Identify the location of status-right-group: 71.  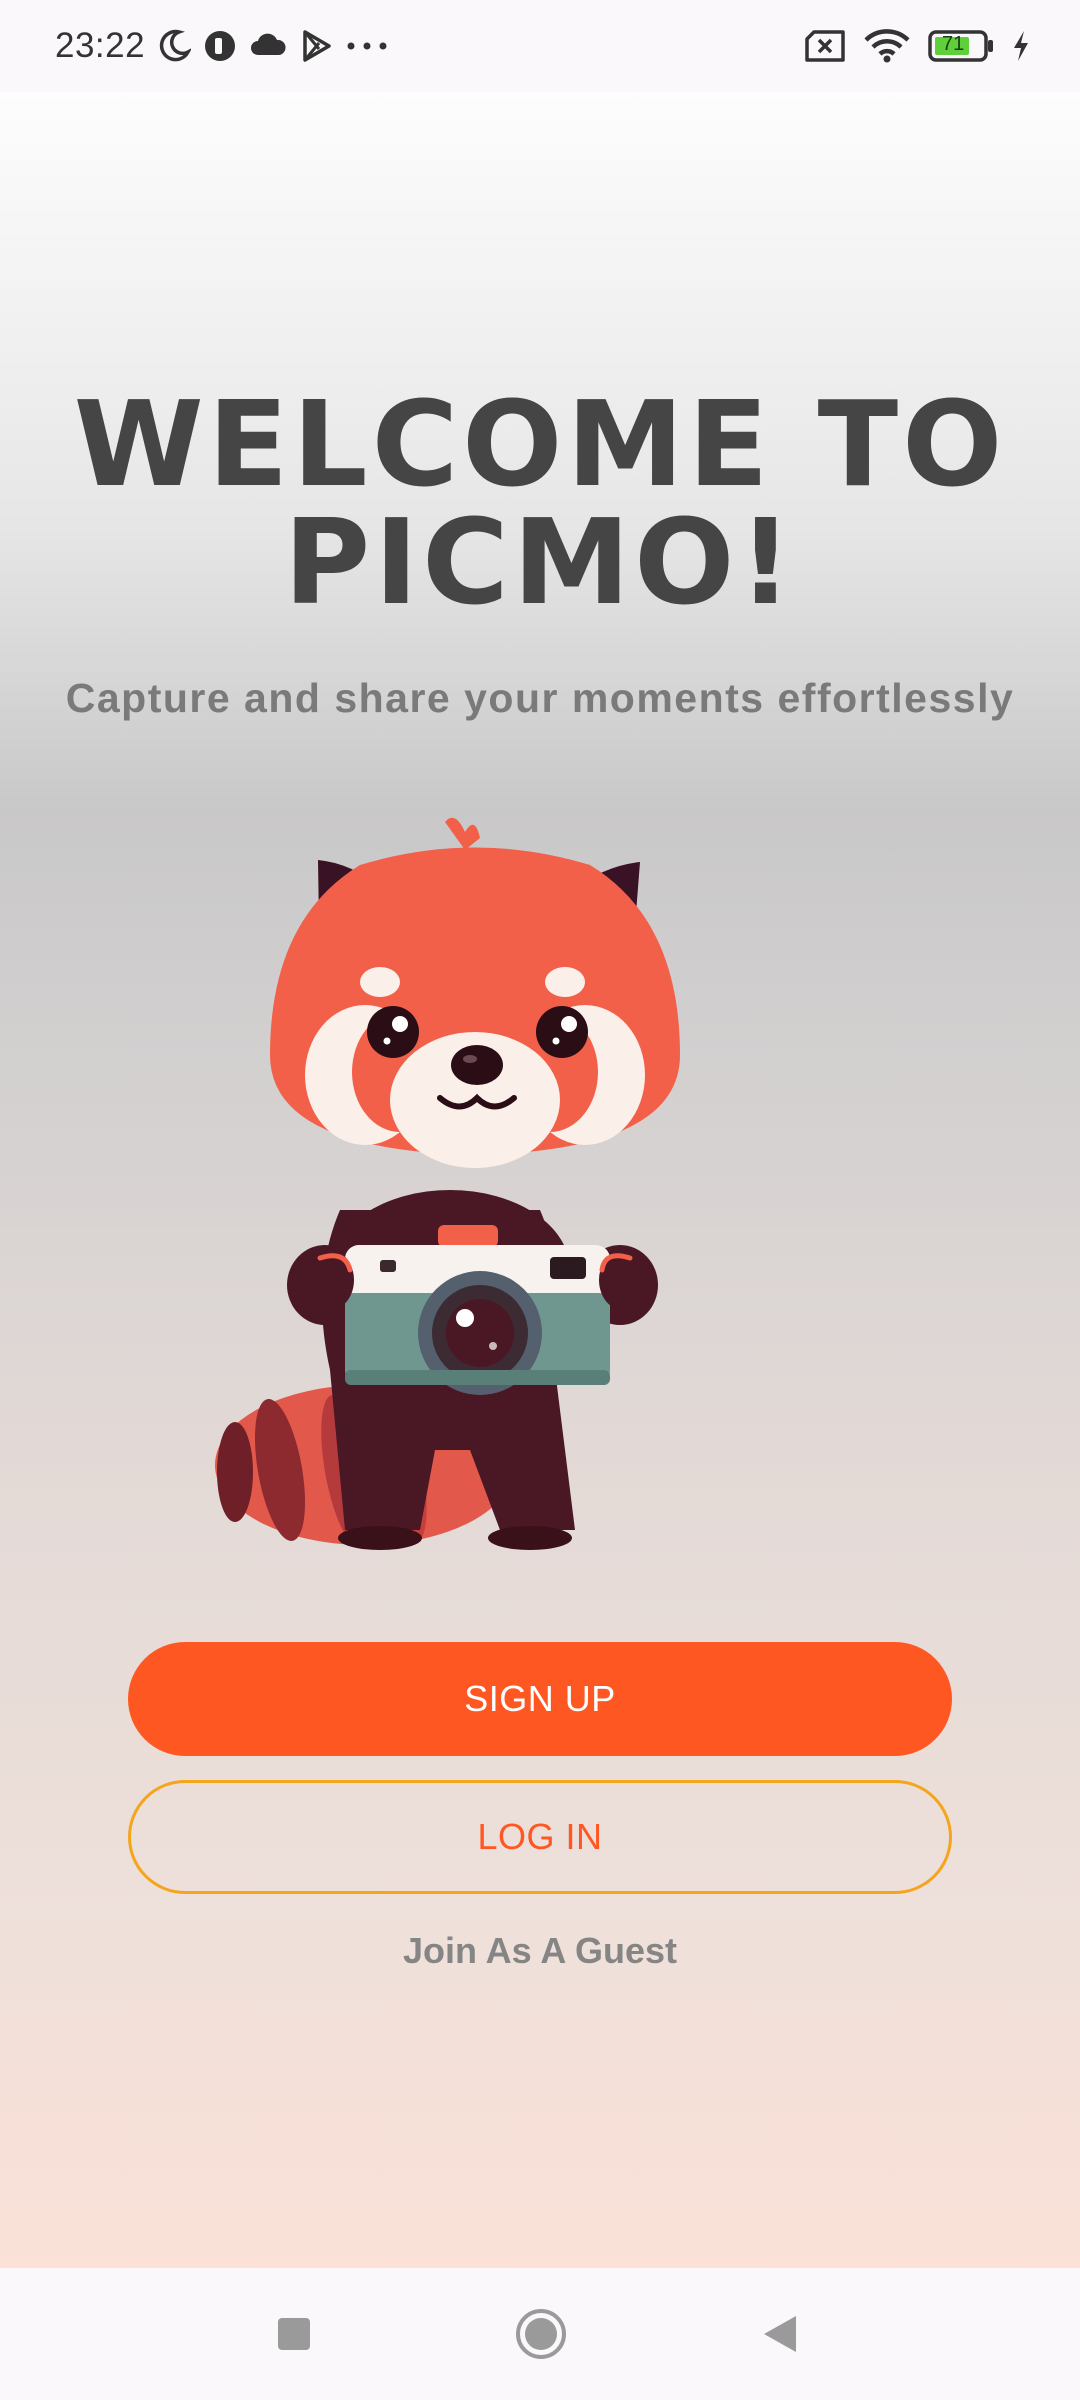
(917, 46).